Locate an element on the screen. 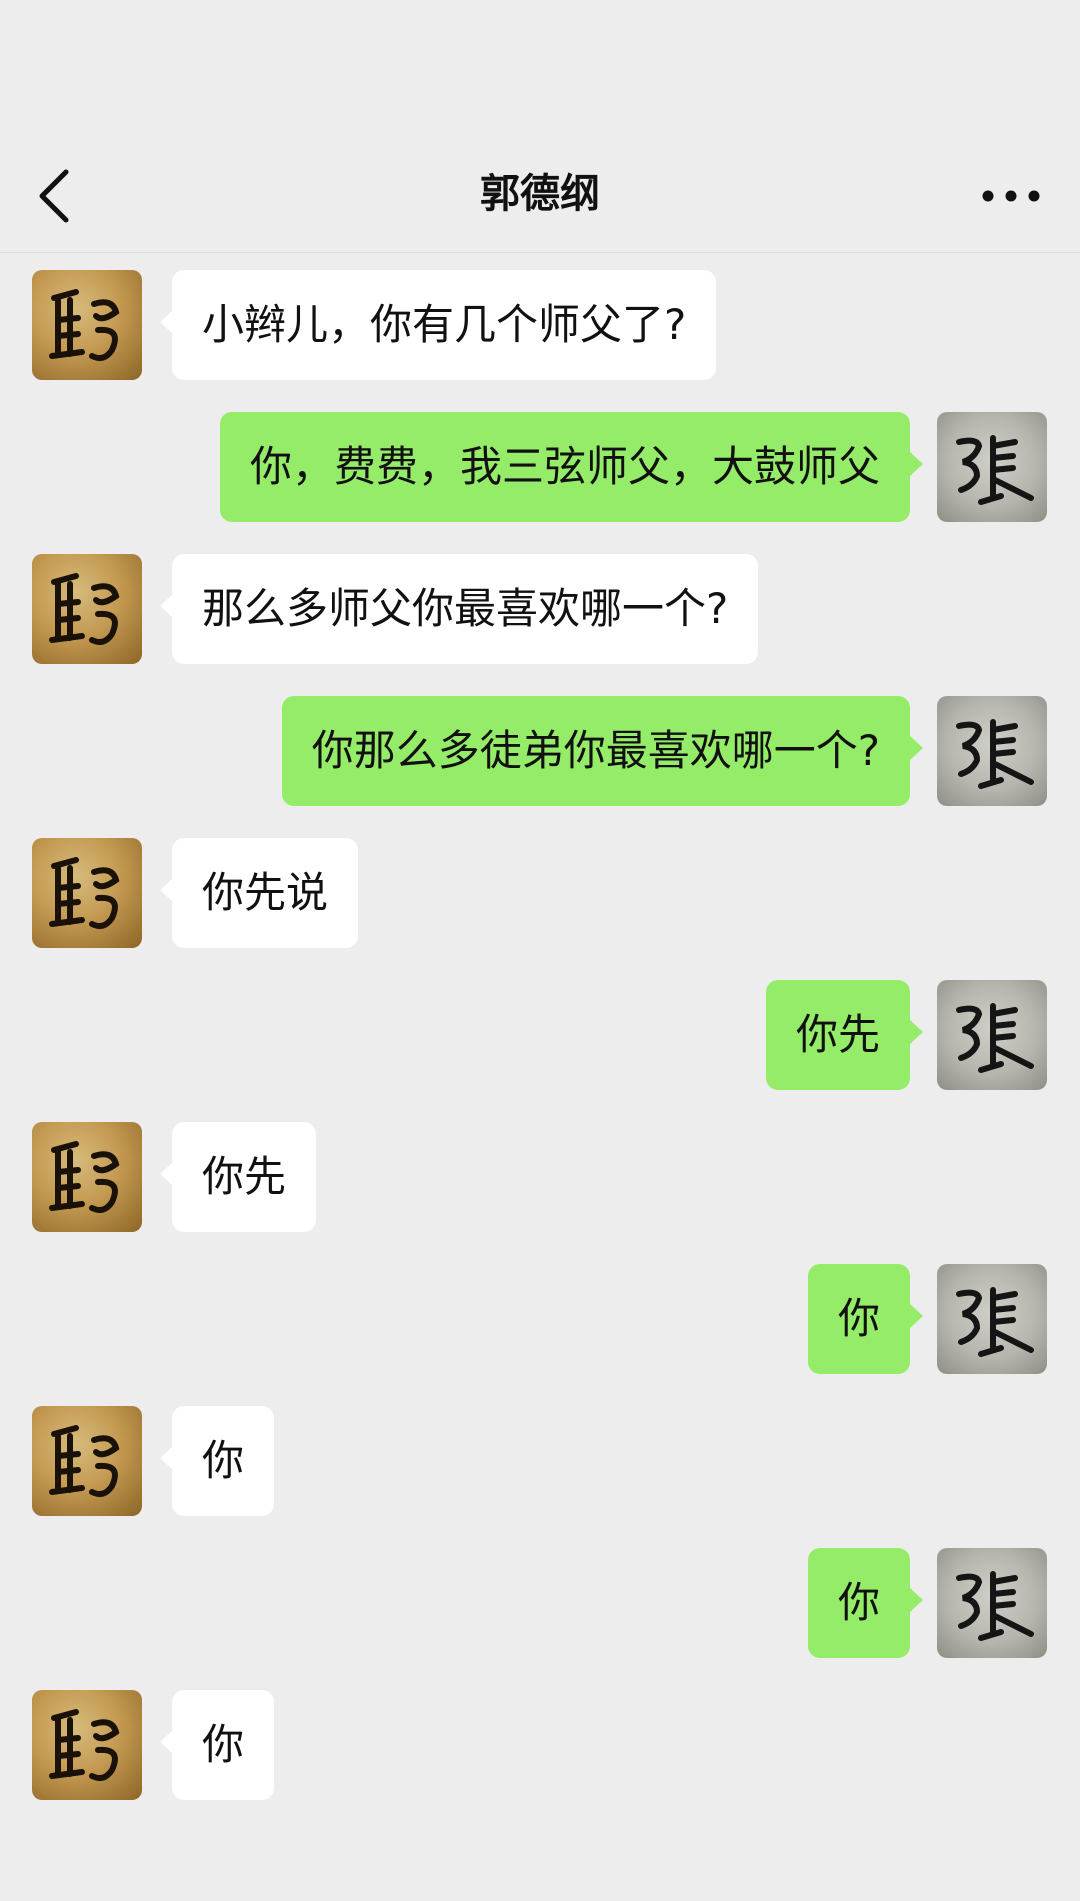  message-outgoing: 你那么多徒弟你最喜欢哪一个? is located at coordinates (540, 751).